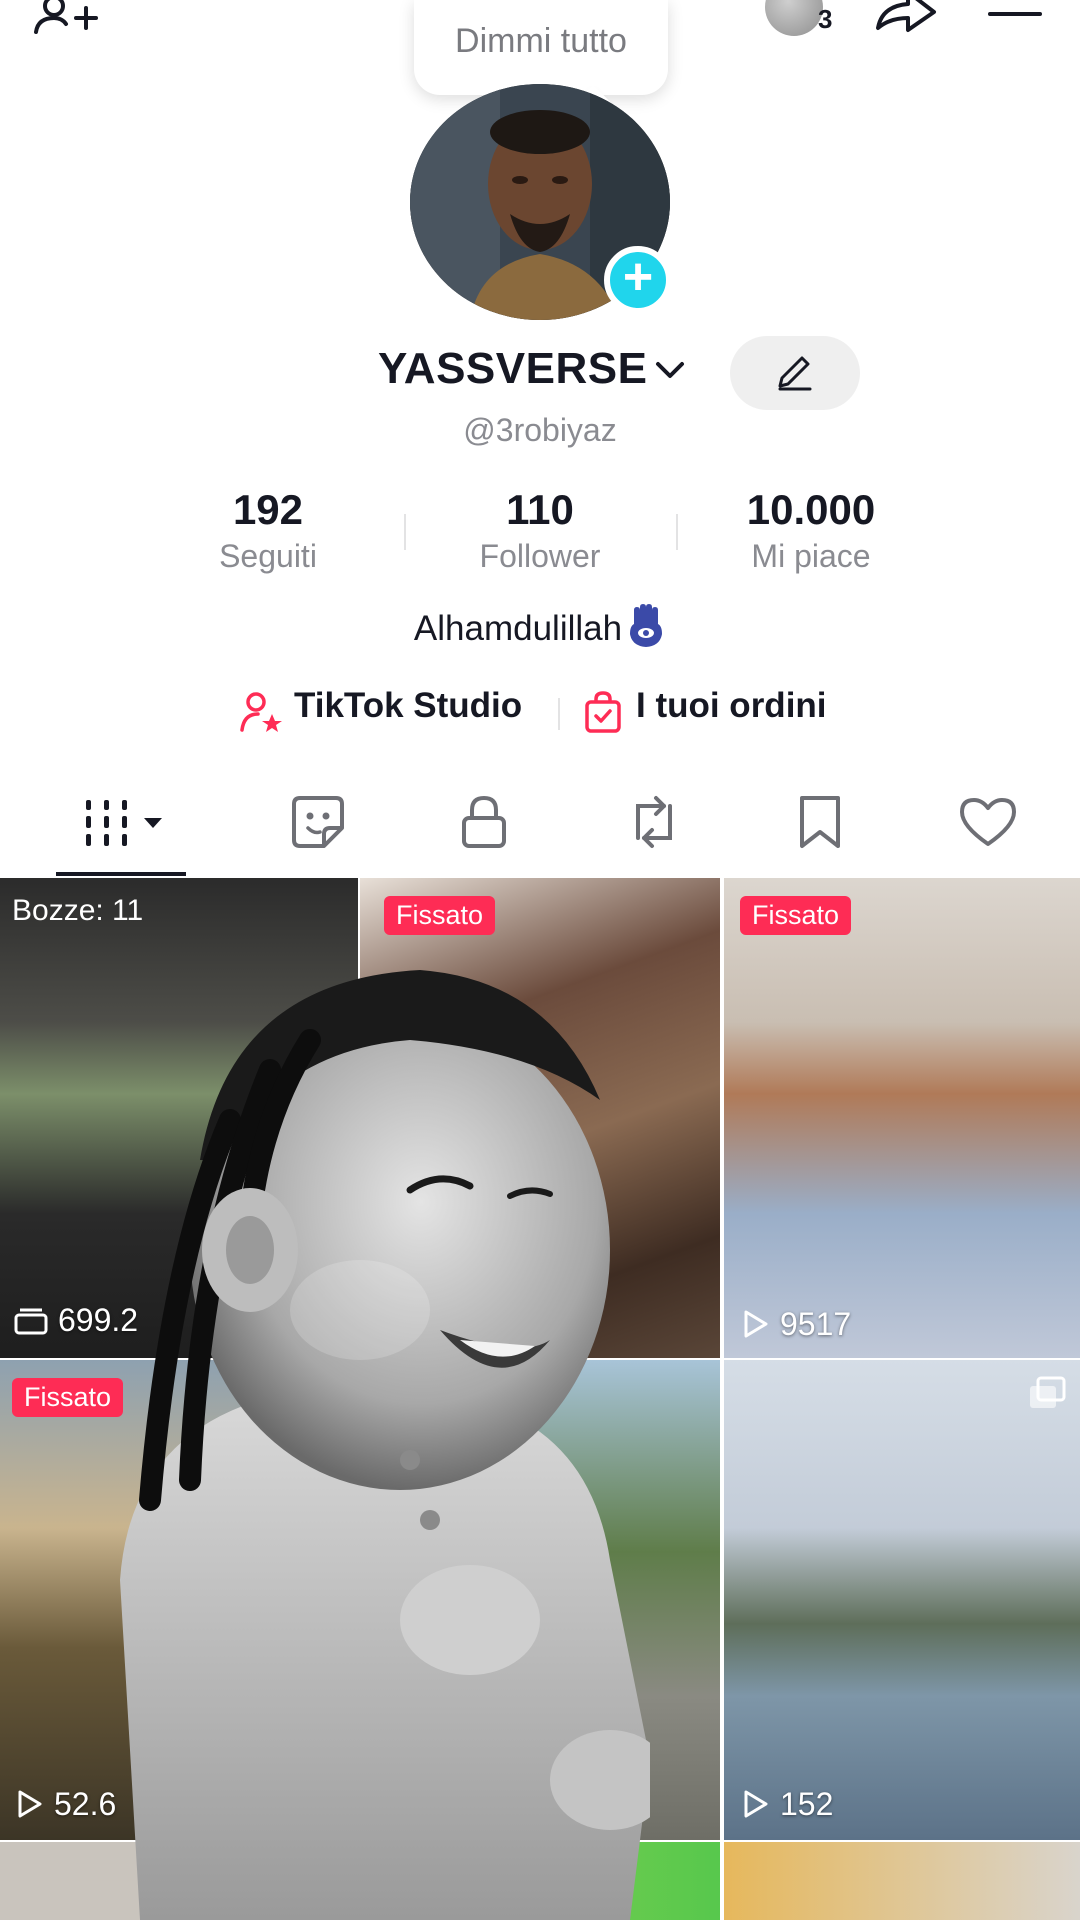 This screenshot has height=1920, width=1080. What do you see at coordinates (261, 712) in the screenshot?
I see `studio-user-star-icon` at bounding box center [261, 712].